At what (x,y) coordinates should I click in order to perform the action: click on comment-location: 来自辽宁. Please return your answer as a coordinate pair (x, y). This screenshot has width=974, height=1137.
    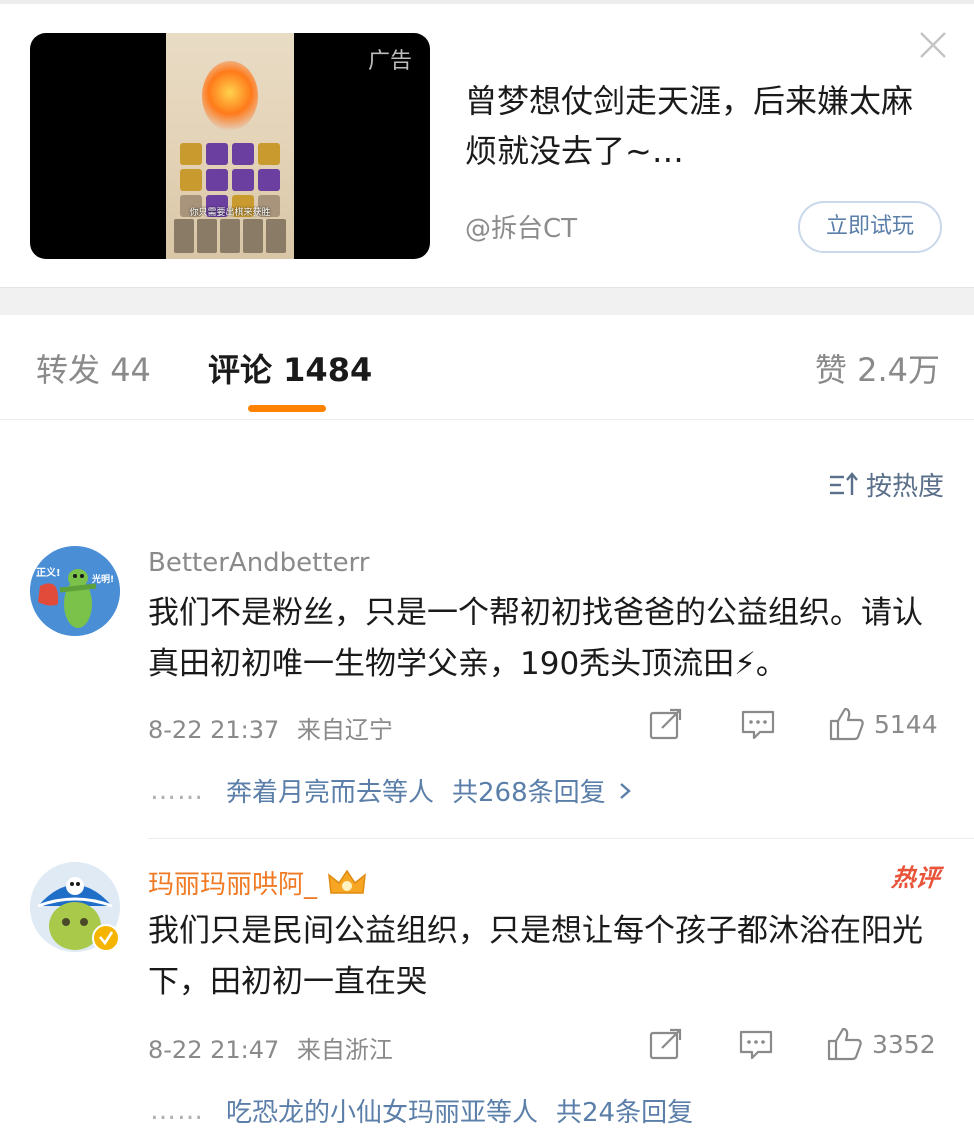
    Looking at the image, I should click on (344, 730).